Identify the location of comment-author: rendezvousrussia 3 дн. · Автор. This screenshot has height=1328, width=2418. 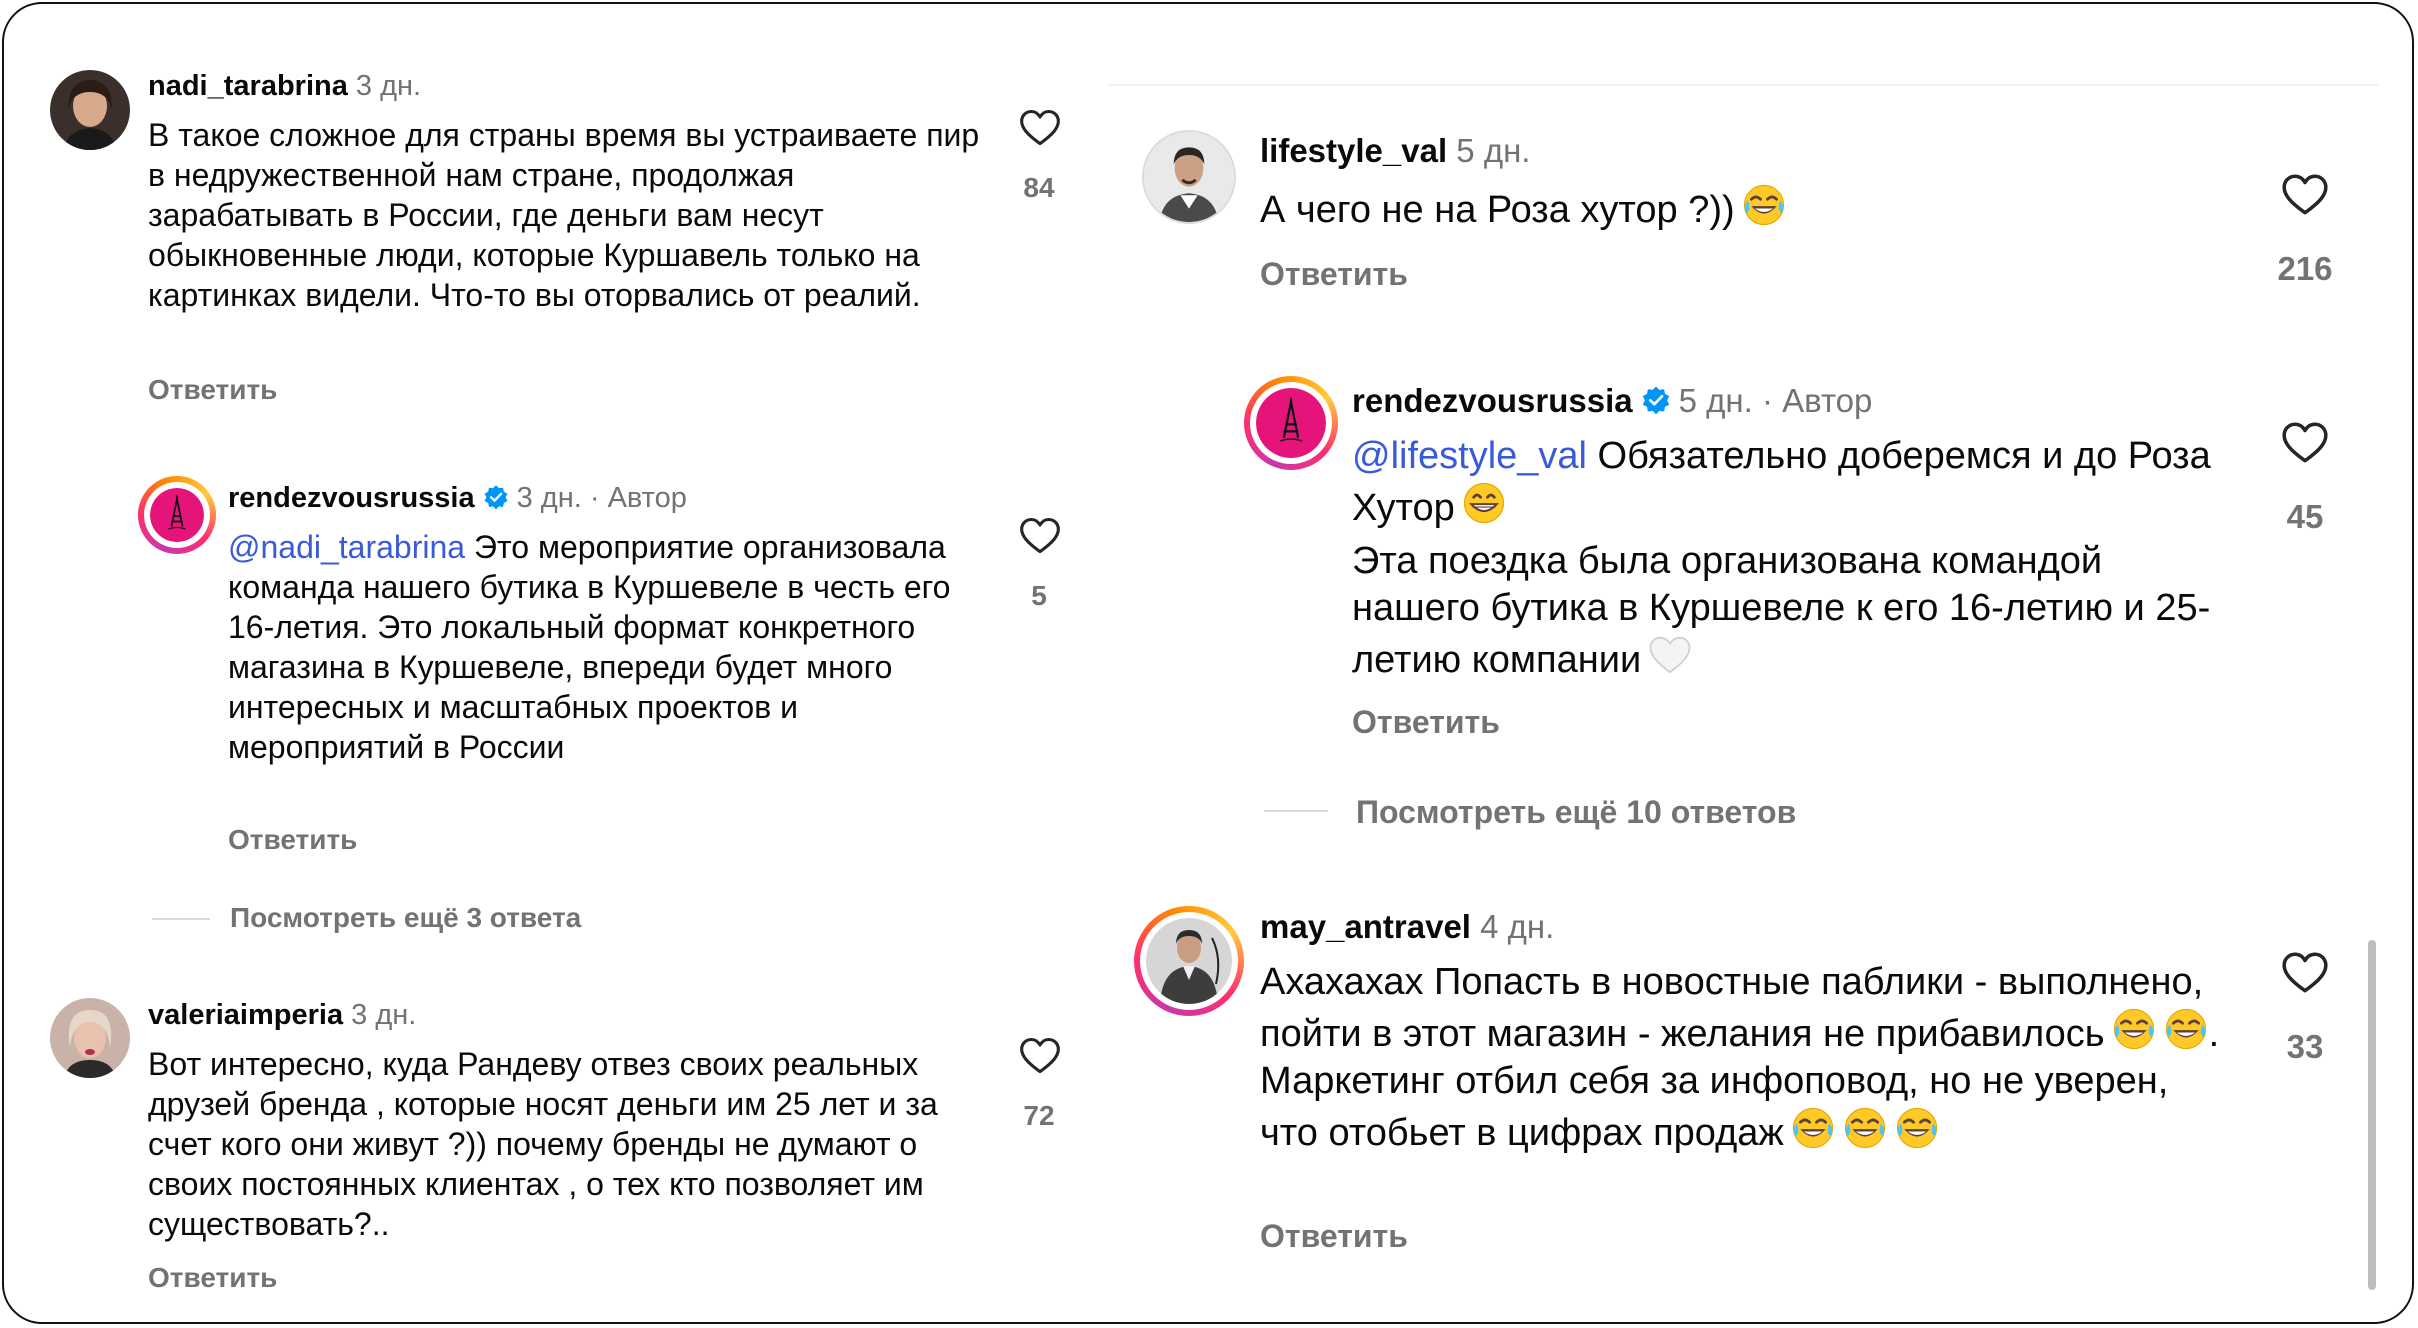
(457, 498).